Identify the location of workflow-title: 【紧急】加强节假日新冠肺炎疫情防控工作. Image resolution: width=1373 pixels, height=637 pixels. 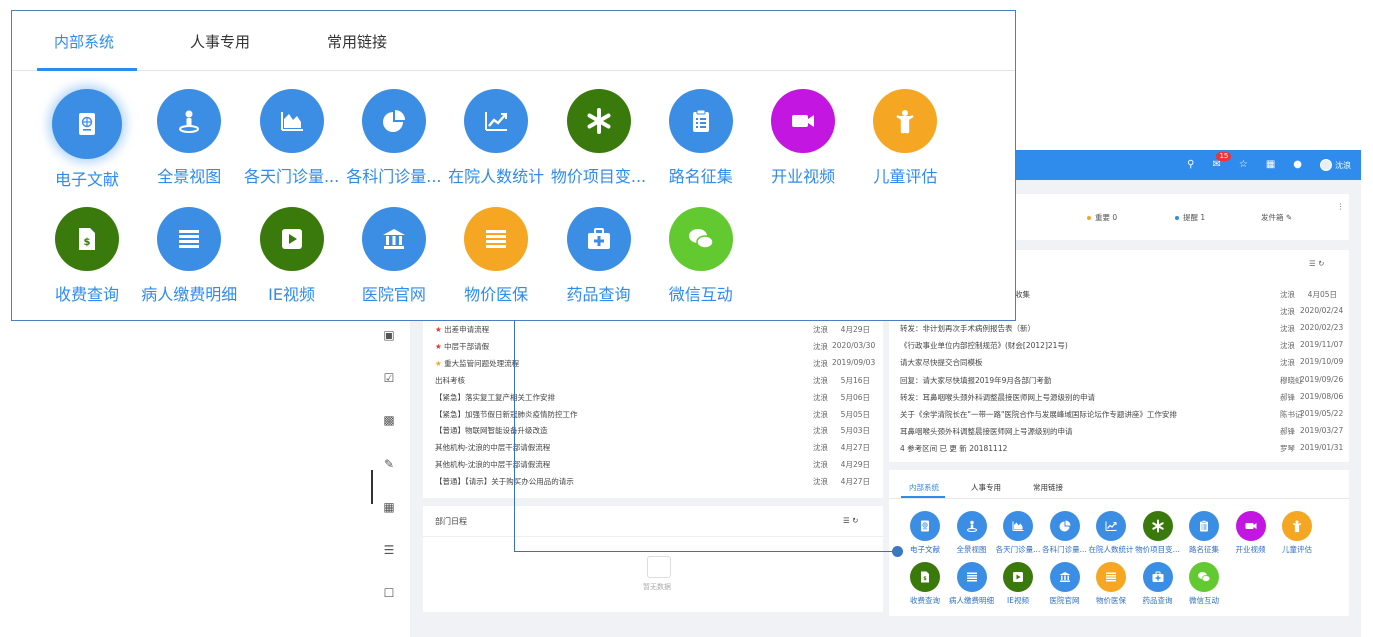
(506, 414).